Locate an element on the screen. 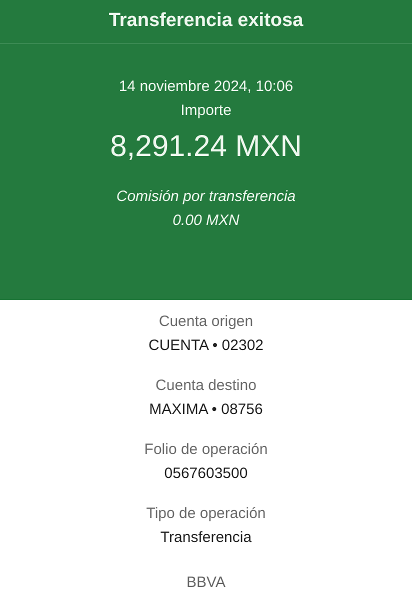 Image resolution: width=412 pixels, height=597 pixels. screen-title: Transferencia exitosa is located at coordinates (206, 21).